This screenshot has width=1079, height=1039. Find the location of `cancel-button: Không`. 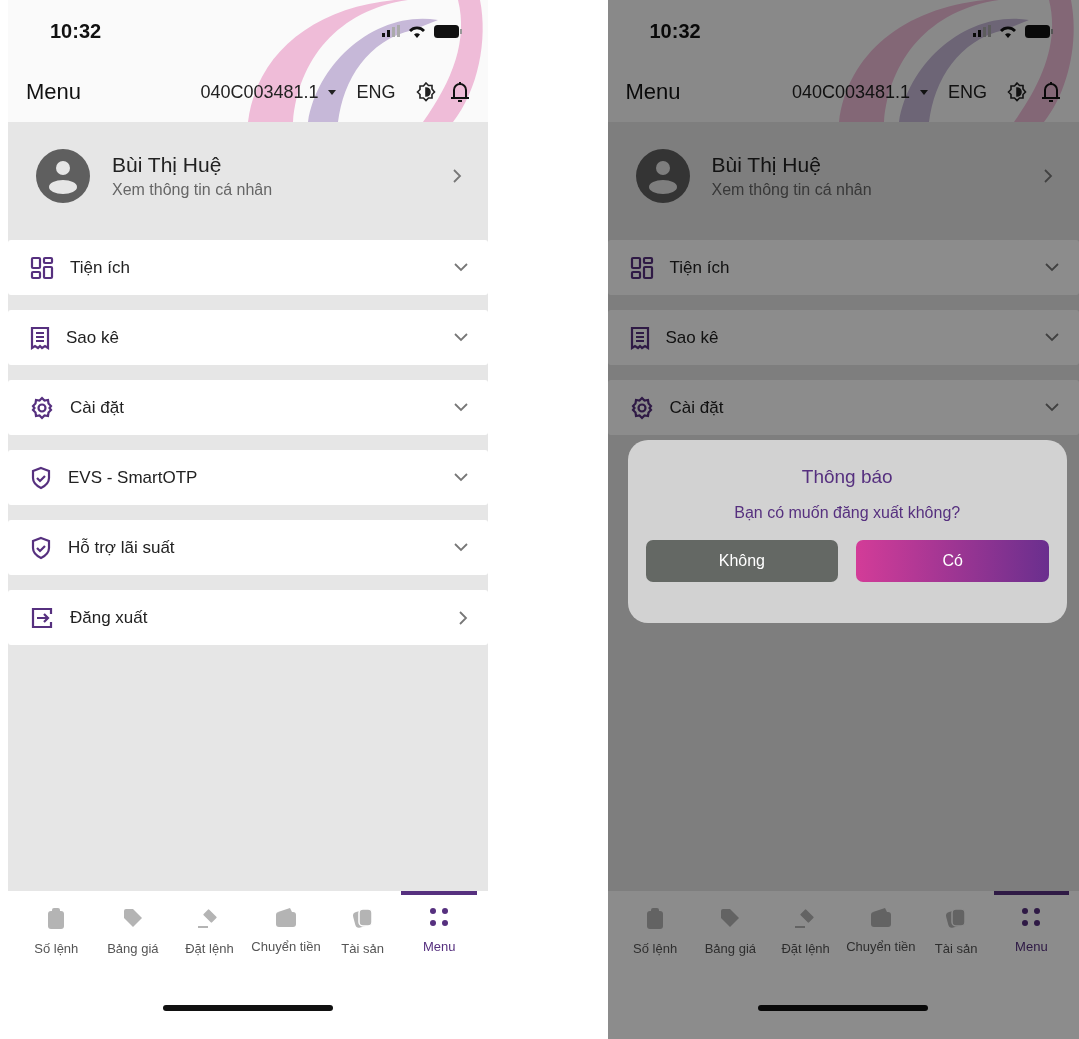

cancel-button: Không is located at coordinates (742, 561).